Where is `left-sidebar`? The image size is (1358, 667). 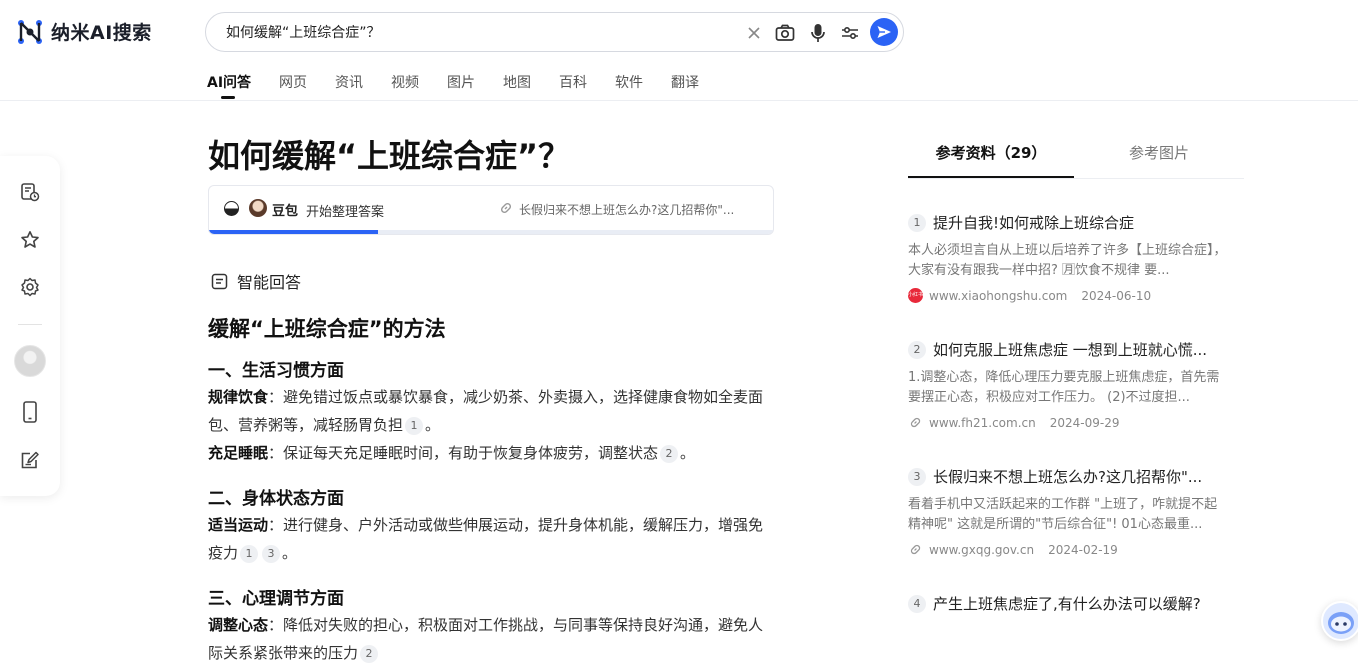
left-sidebar is located at coordinates (30, 326).